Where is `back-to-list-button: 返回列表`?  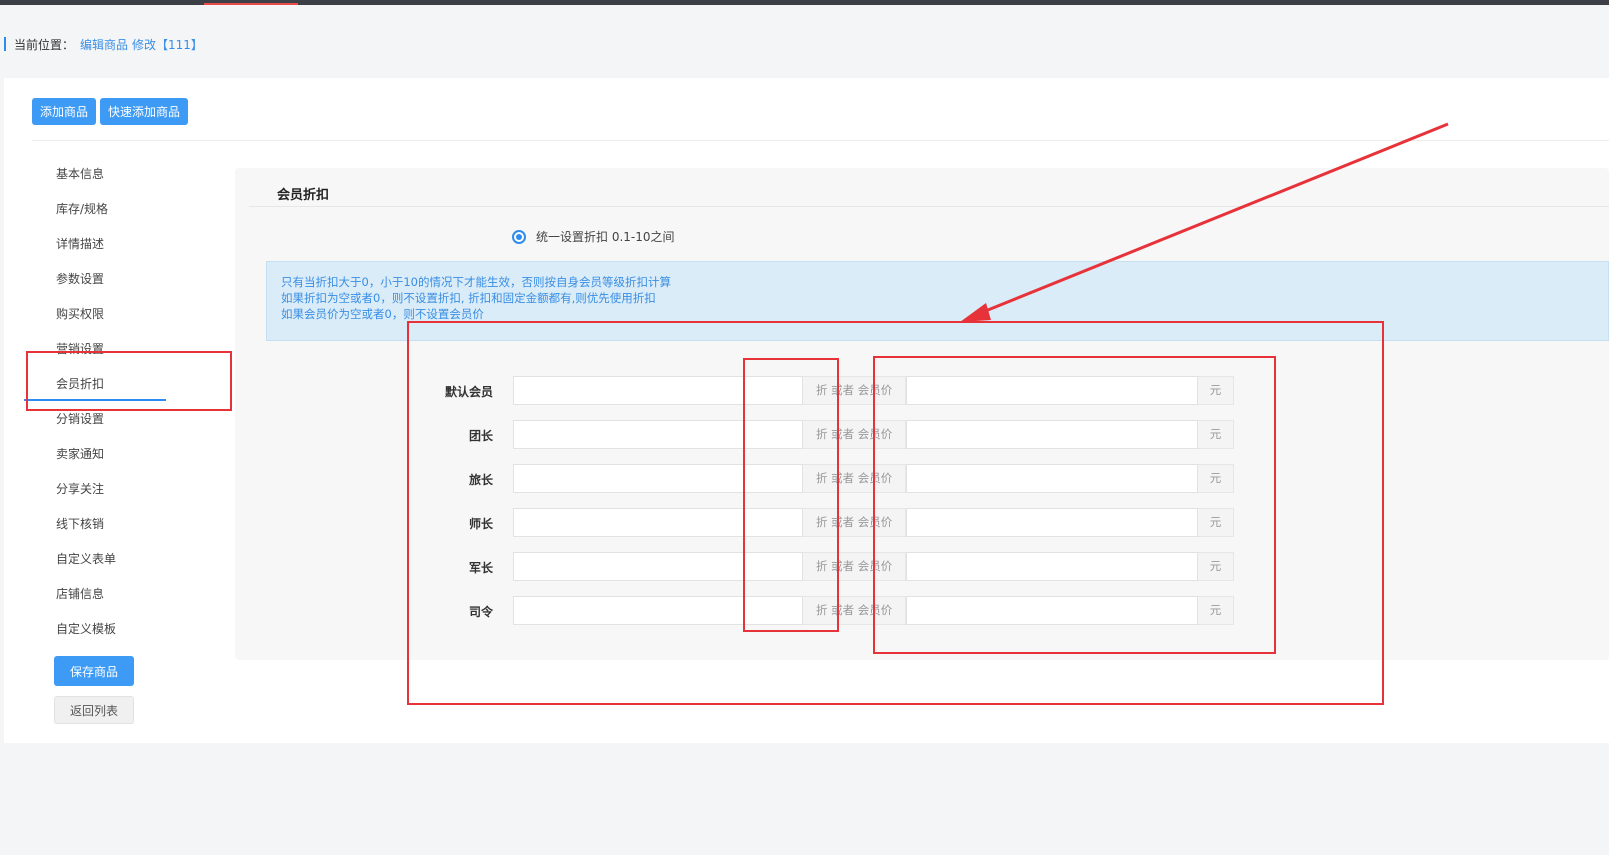
back-to-list-button: 返回列表 is located at coordinates (94, 710).